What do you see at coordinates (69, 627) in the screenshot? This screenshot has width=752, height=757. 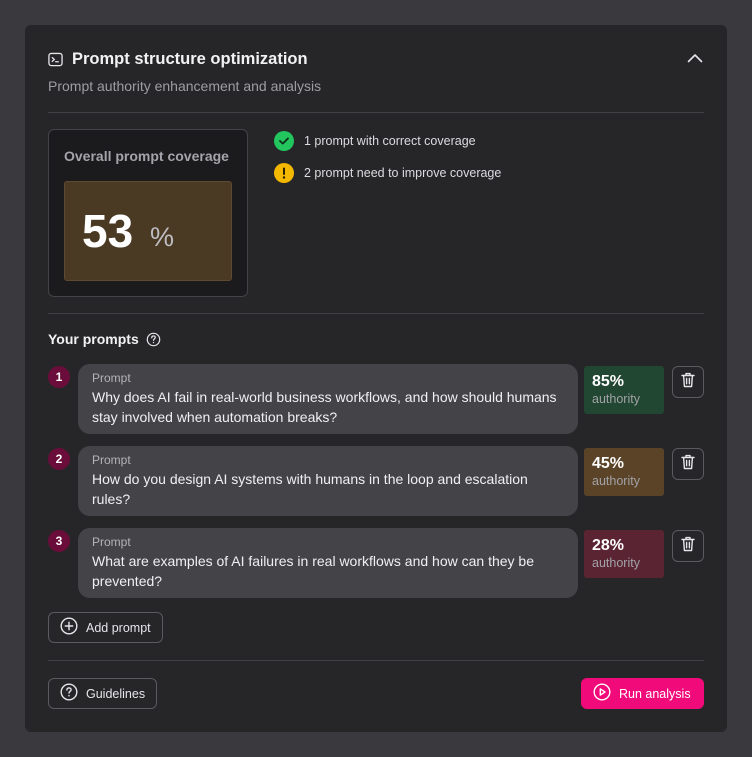 I see `plus-circle-icon` at bounding box center [69, 627].